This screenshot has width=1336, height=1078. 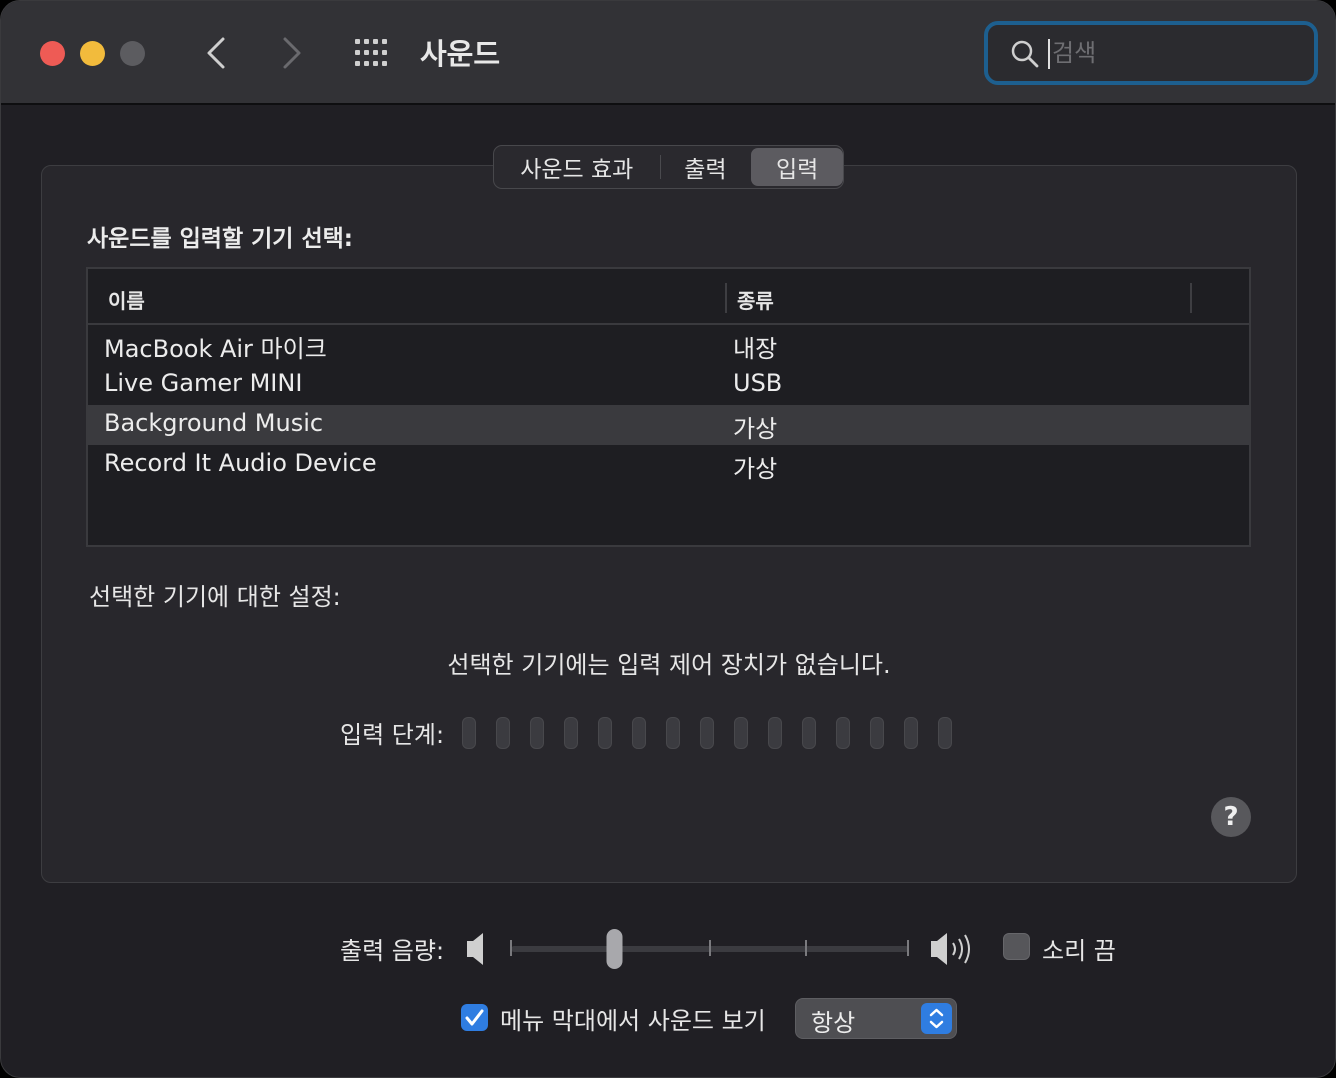 What do you see at coordinates (669, 665) in the screenshot?
I see `no-input-controls-message: 선택한 기기에는 입력 제어 장치가 없습니다.` at bounding box center [669, 665].